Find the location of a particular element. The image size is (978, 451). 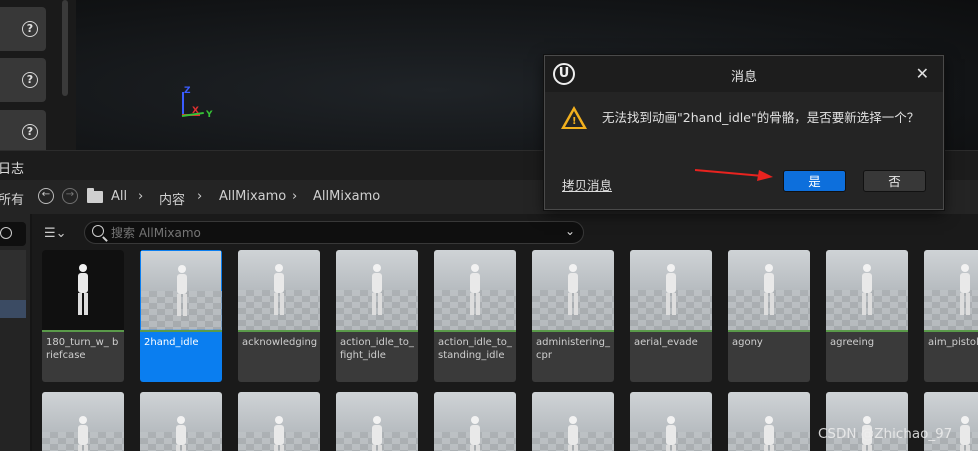

chevron-down-icon: ⌄ is located at coordinates (570, 231).